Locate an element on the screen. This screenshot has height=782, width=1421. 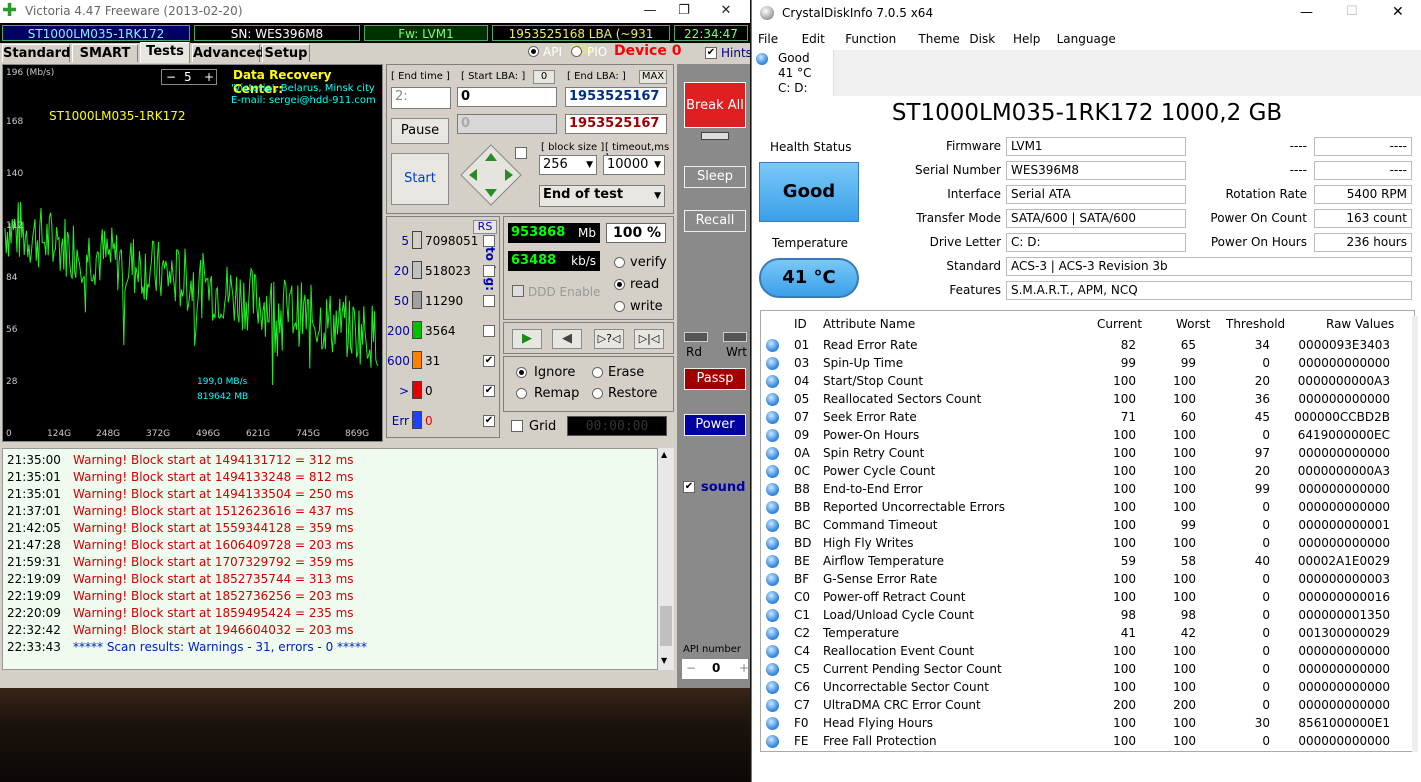
restore-radio is located at coordinates (597, 393).